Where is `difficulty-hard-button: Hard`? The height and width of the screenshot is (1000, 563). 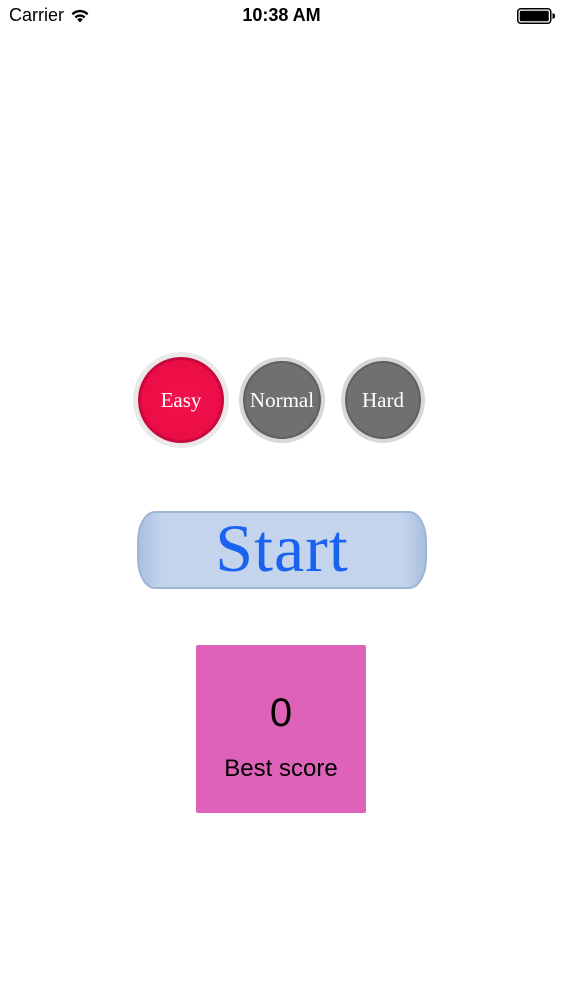 difficulty-hard-button: Hard is located at coordinates (383, 400).